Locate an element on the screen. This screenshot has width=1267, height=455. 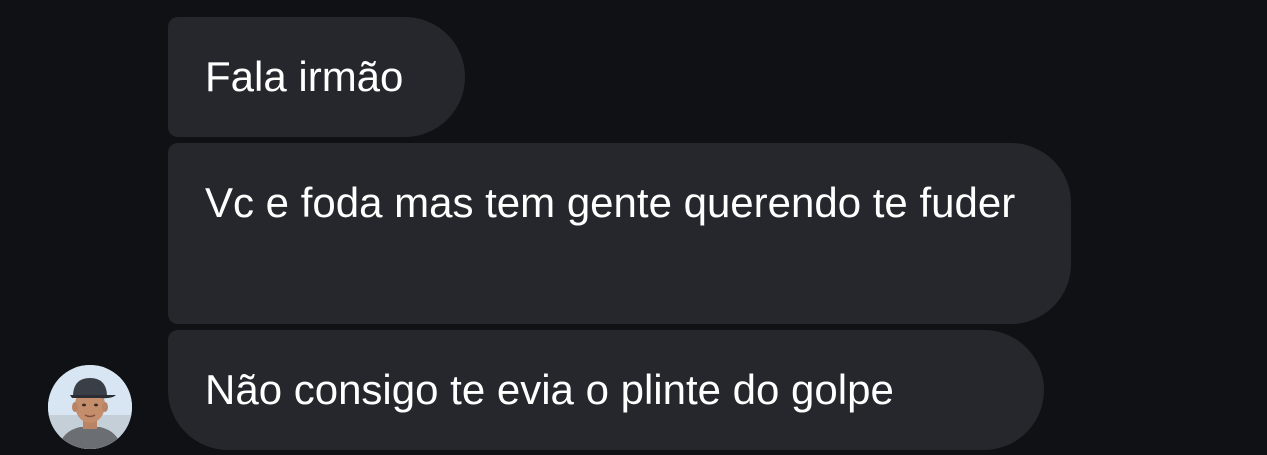
message-bubble: Fala irmão is located at coordinates (316, 77).